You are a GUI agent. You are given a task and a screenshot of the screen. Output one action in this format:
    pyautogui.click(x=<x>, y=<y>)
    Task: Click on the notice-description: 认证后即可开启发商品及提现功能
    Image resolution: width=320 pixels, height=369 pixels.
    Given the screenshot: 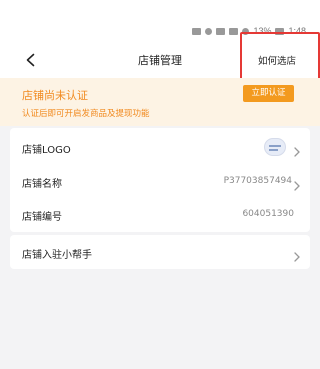 What is the action you would take?
    pyautogui.click(x=86, y=114)
    